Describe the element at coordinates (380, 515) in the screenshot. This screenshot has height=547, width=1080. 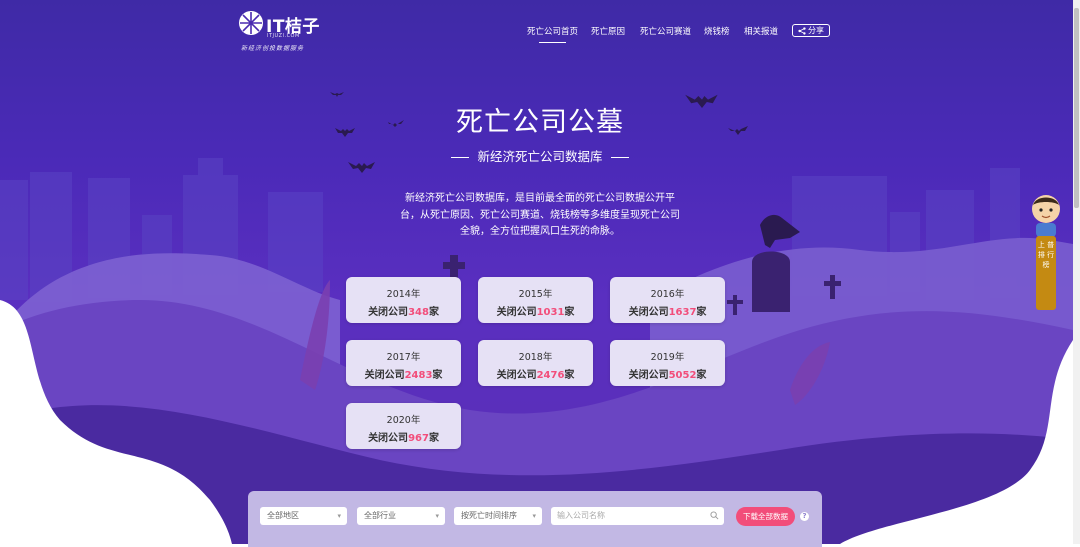
I see `industry-select-value: 全部行业` at that location.